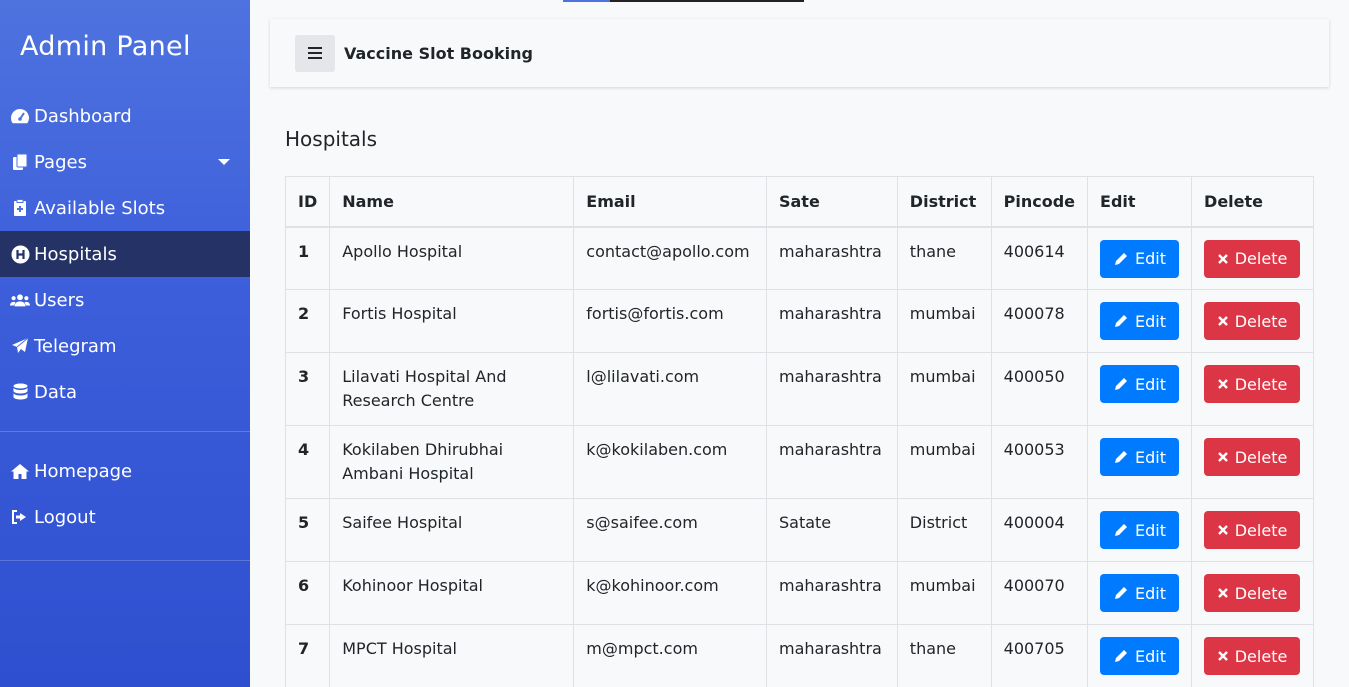  Describe the element at coordinates (452, 530) in the screenshot. I see `cell-name: Saifee Hospital` at that location.